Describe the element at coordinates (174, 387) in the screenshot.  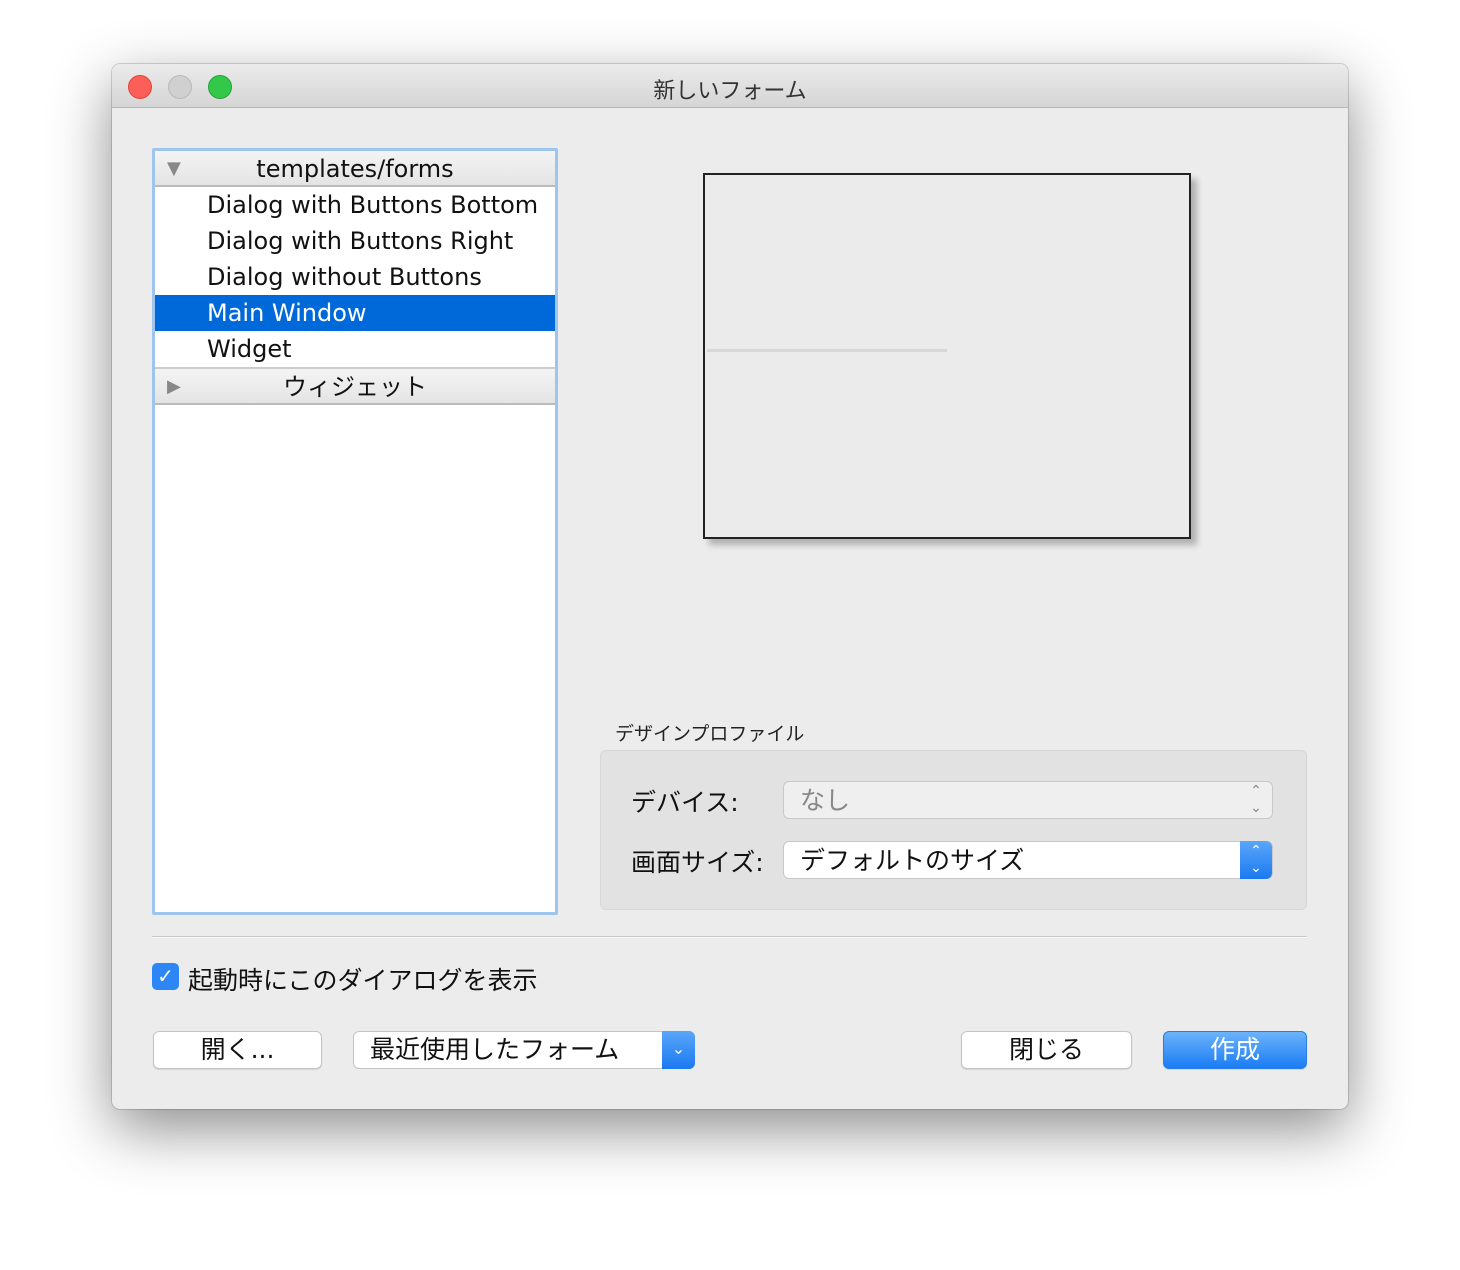
I see `disclosure-collapsed-icon: ▶` at that location.